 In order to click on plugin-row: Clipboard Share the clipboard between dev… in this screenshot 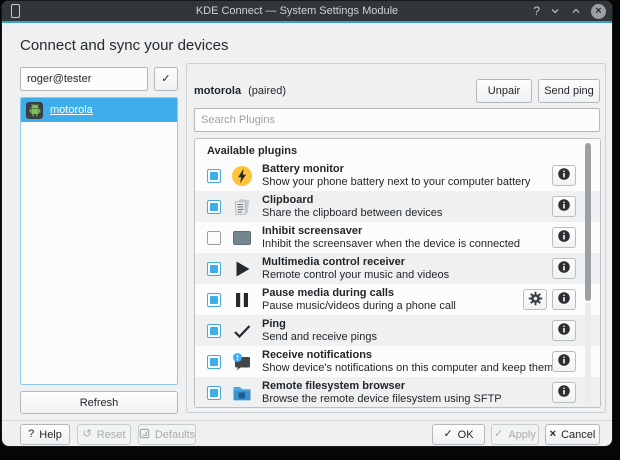, I will do `click(397, 206)`.